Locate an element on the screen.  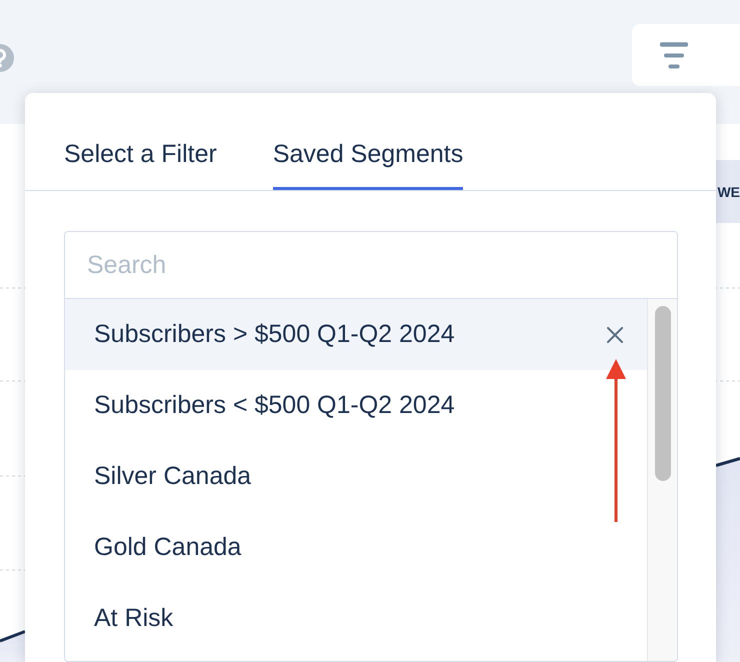
tab: Select a Filter is located at coordinates (140, 155).